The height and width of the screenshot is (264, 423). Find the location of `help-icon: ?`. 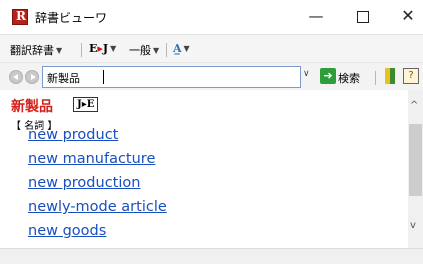

help-icon: ? is located at coordinates (411, 76).